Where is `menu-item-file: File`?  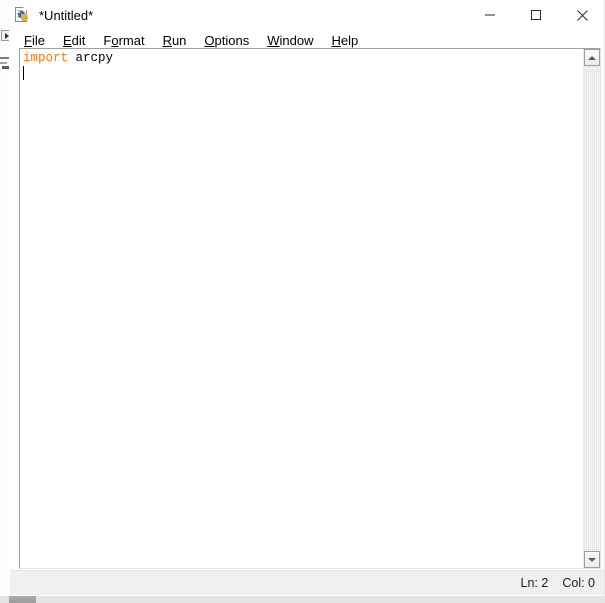 menu-item-file: File is located at coordinates (34, 41).